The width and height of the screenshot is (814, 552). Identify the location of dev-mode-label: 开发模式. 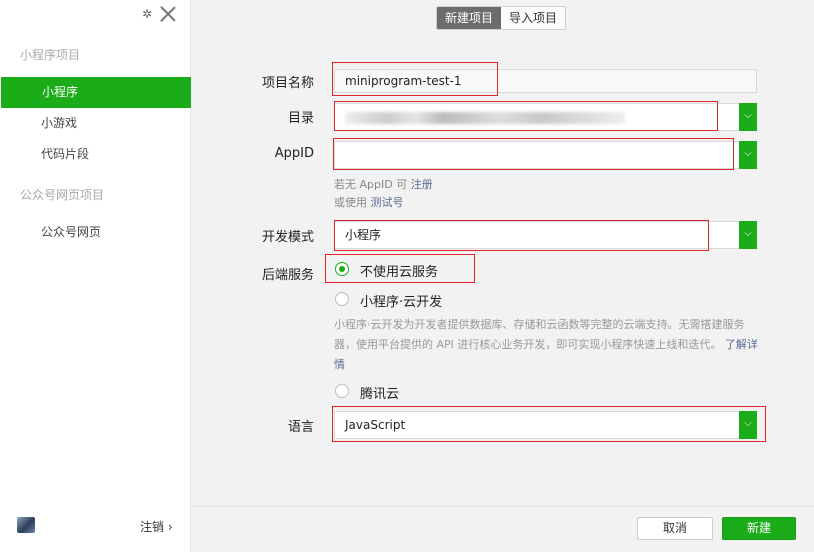
(287, 237).